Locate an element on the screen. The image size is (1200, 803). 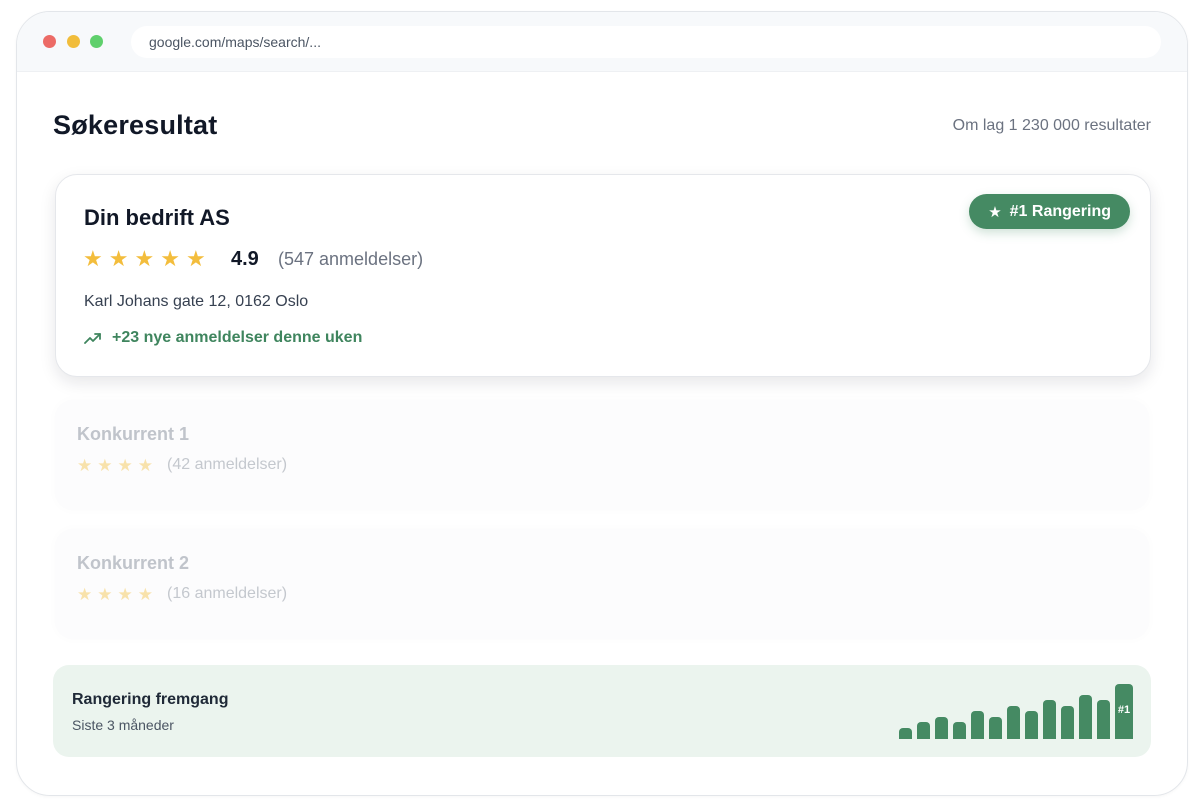
ranking-bar-chart: #1 is located at coordinates (1016, 709).